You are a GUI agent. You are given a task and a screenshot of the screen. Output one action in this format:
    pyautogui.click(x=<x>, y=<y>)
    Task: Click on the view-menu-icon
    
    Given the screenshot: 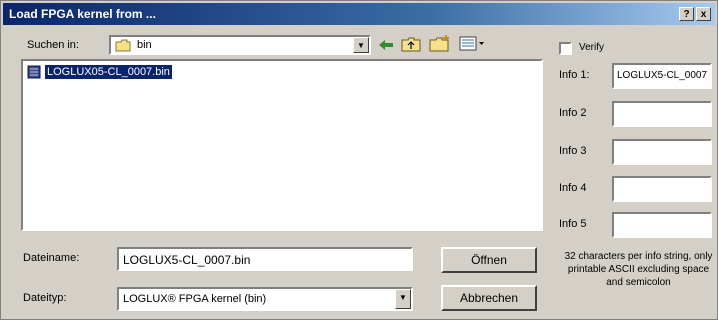 What is the action you would take?
    pyautogui.click(x=472, y=43)
    